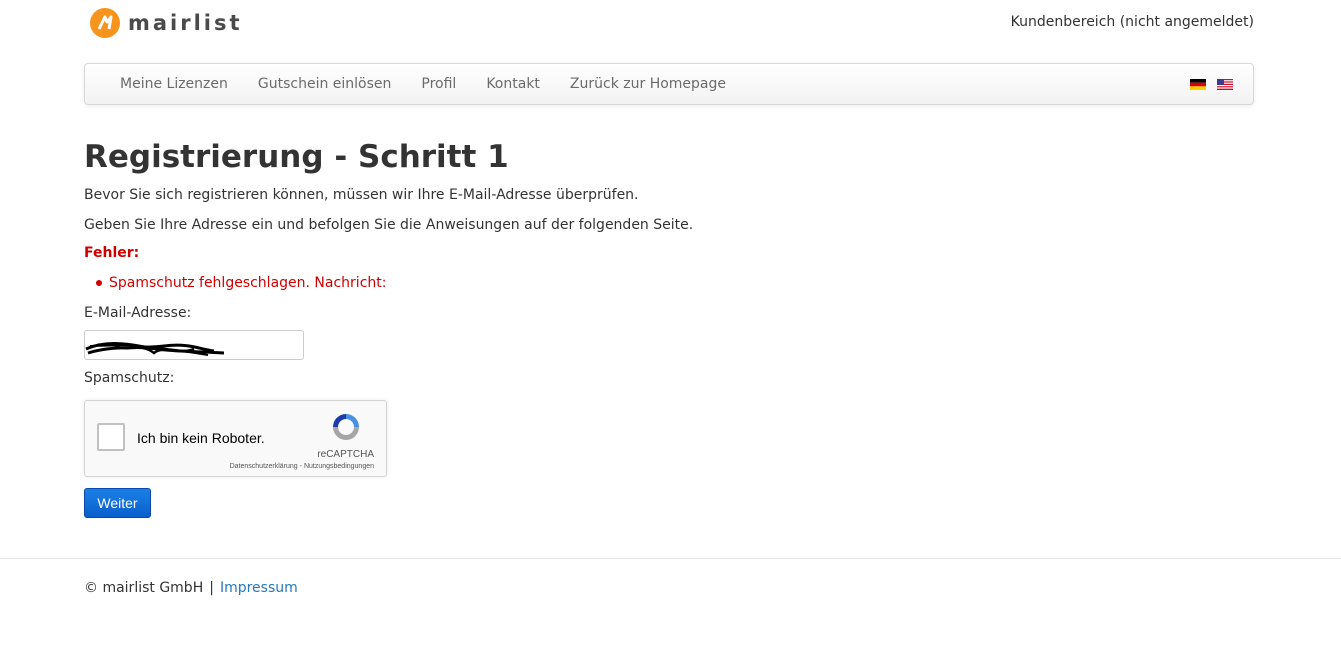 The width and height of the screenshot is (1341, 647). I want to click on error-list-item: Spamschutz fehlgeschlagen. Nachricht:, so click(241, 283).